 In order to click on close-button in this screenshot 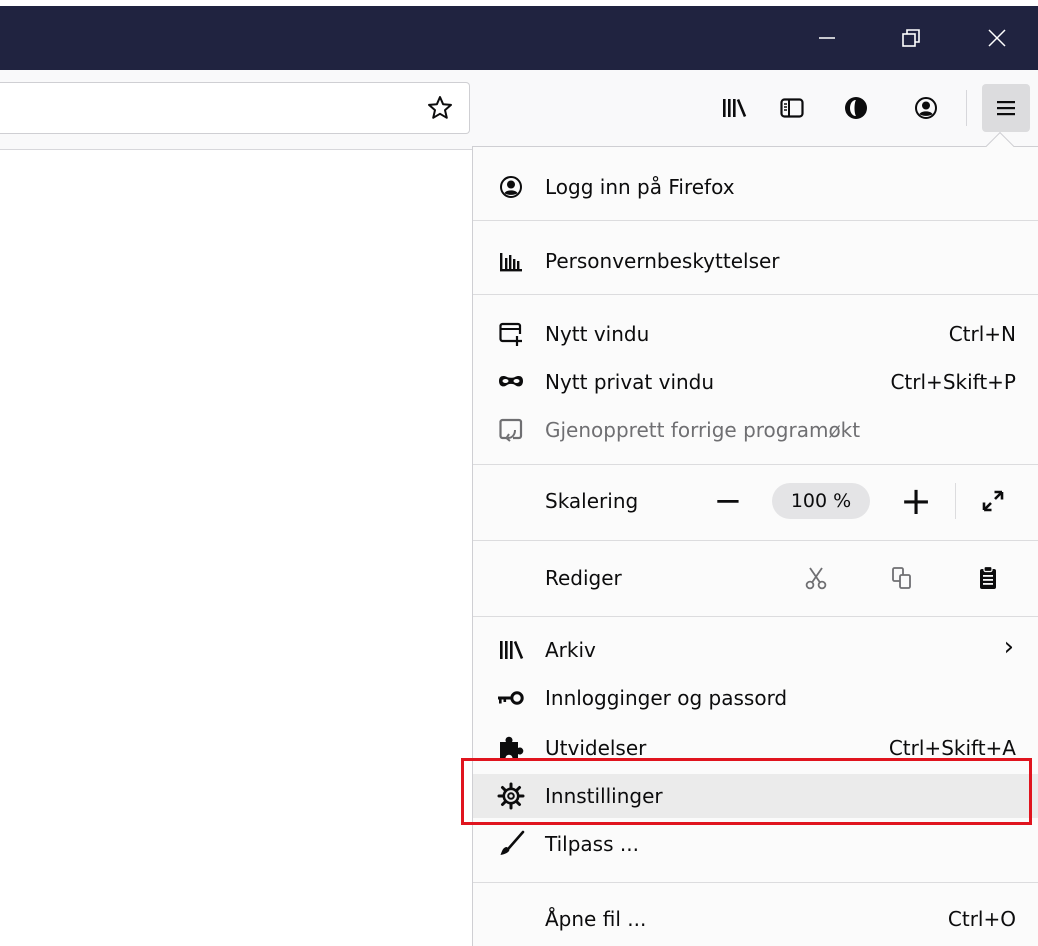, I will do `click(997, 38)`.